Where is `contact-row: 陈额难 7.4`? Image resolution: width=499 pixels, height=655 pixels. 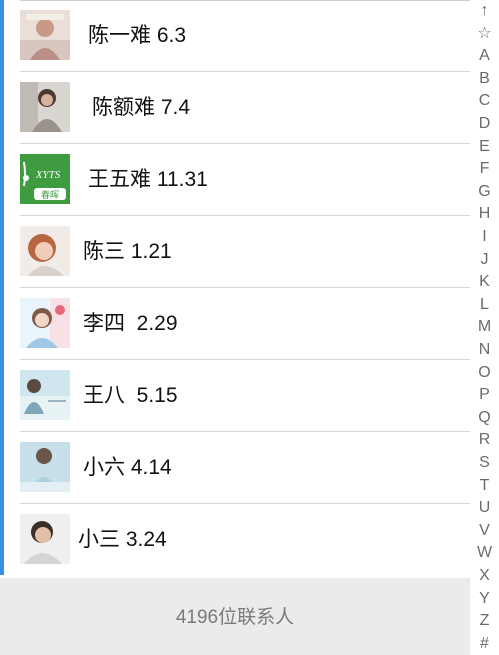 contact-row: 陈额难 7.4 is located at coordinates (235, 108).